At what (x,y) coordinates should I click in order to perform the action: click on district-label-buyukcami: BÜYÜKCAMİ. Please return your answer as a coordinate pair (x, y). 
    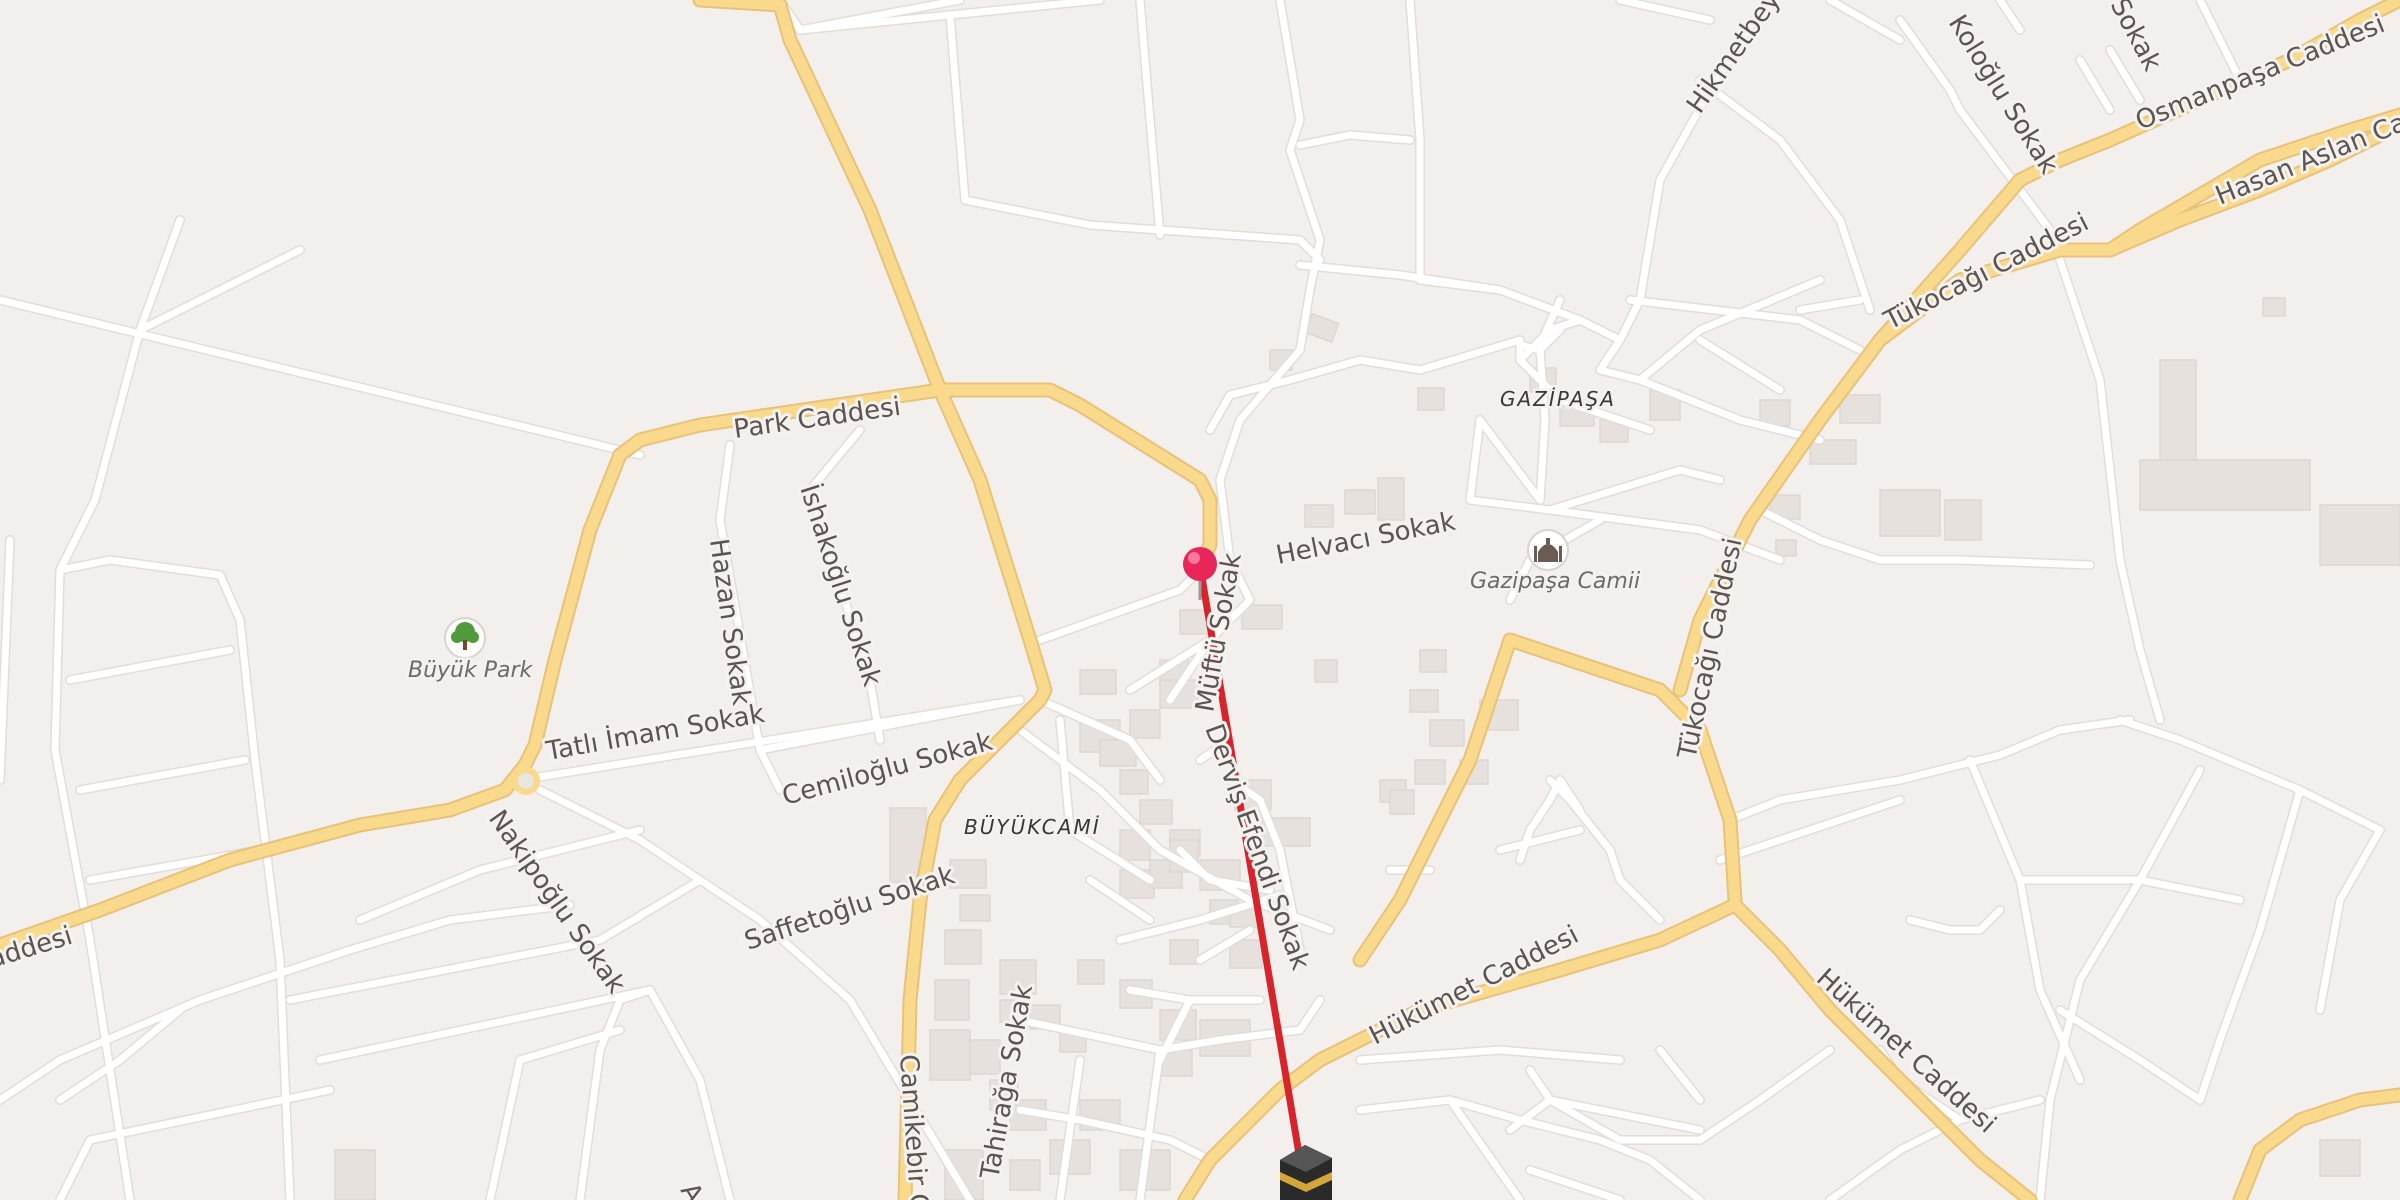
    Looking at the image, I should click on (1032, 827).